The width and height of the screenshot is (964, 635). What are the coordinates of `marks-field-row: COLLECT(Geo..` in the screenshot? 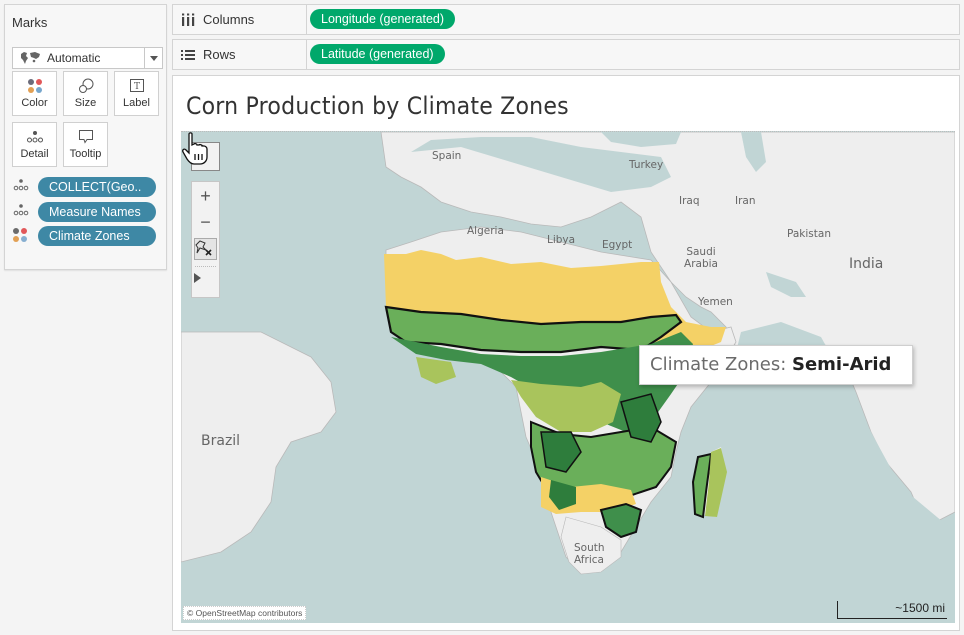 It's located at (88, 187).